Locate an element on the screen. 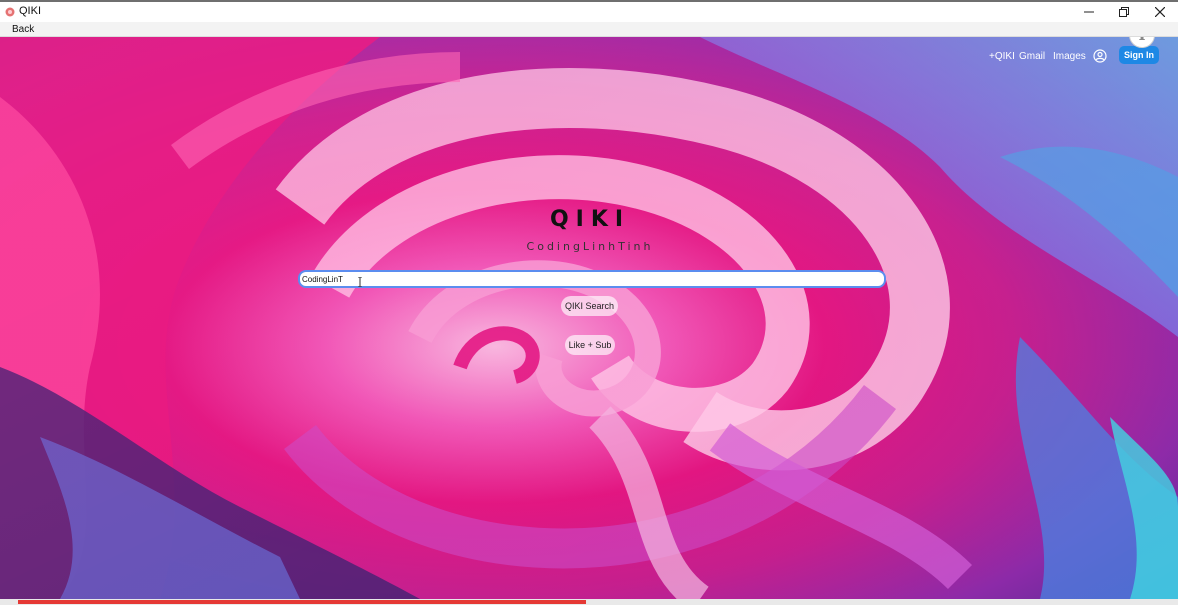 The image size is (1178, 605). minimize-button is located at coordinates (1089, 12).